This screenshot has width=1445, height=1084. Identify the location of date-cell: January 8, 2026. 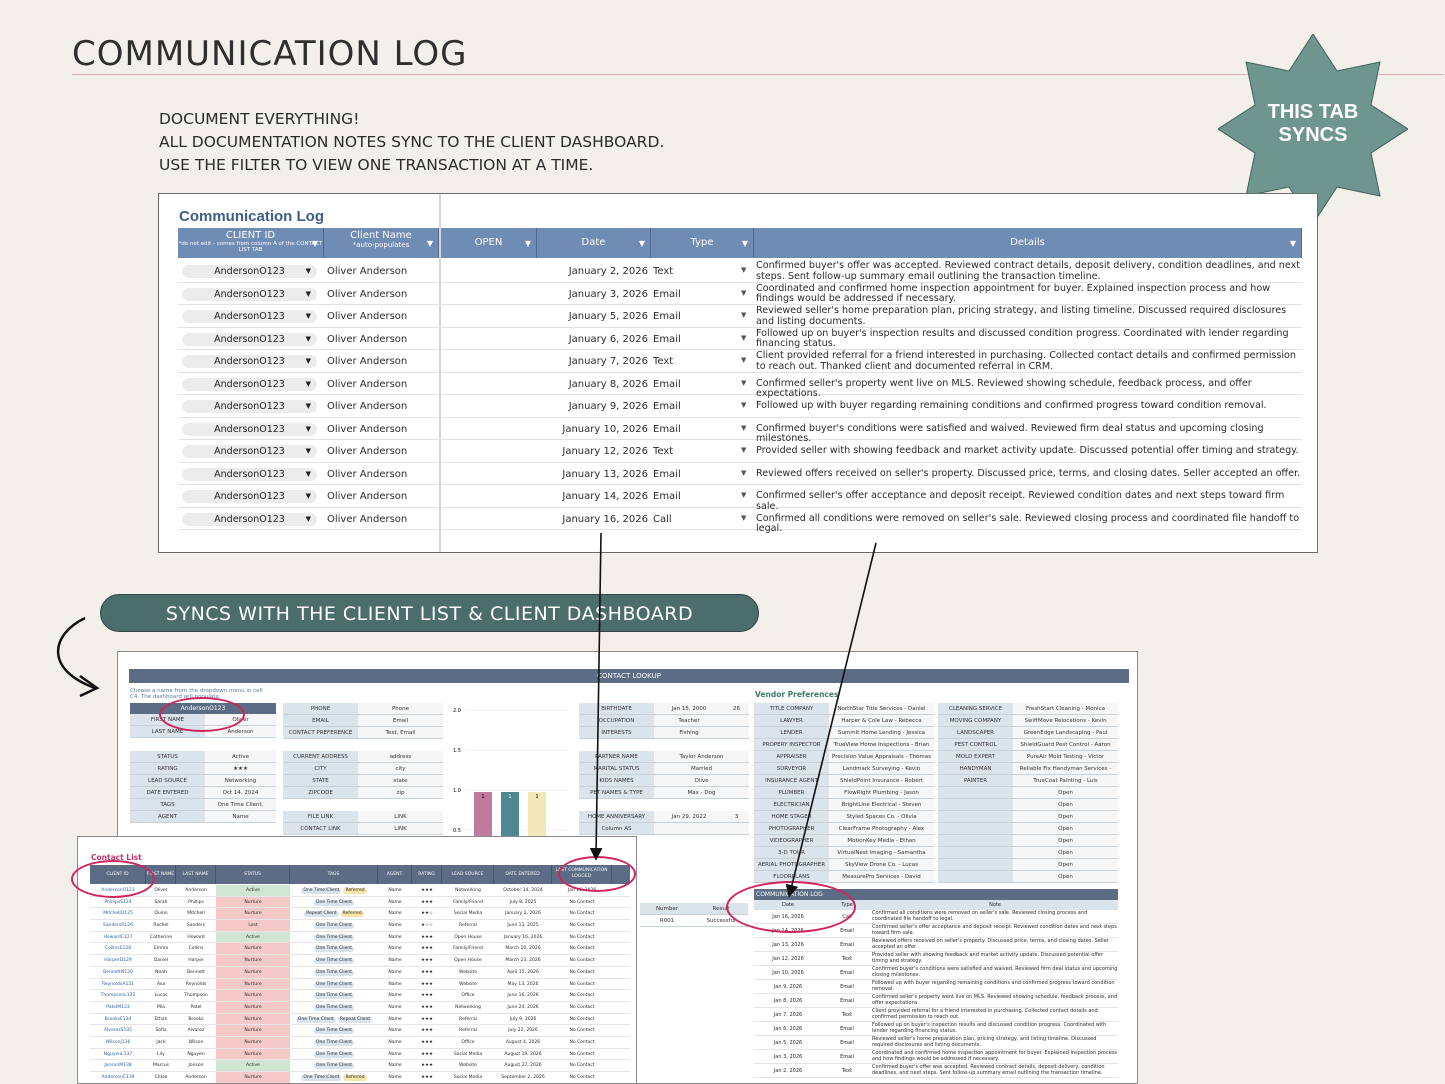
(593, 384).